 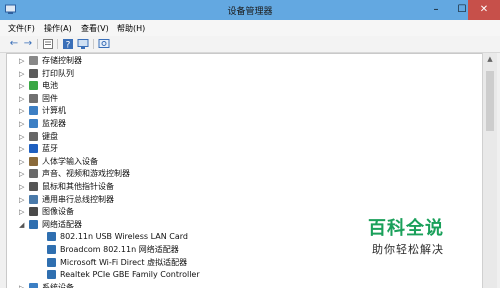 I want to click on tree-item: ▷ 蓝牙, so click(x=38, y=149).